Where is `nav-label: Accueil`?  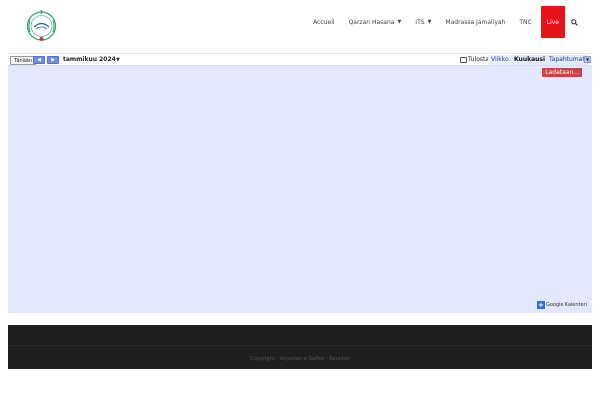 nav-label: Accueil is located at coordinates (324, 22).